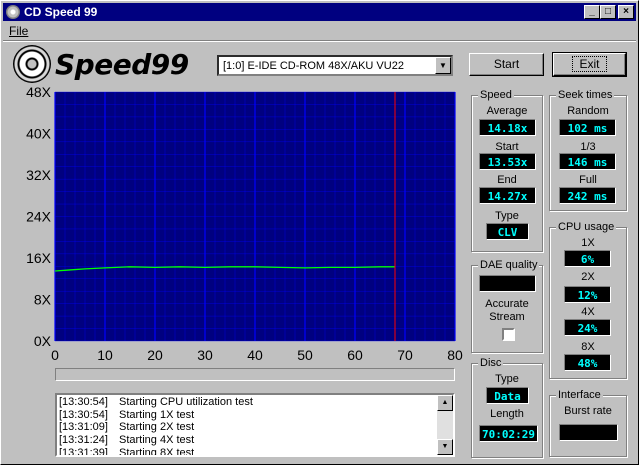 This screenshot has width=639, height=465. What do you see at coordinates (507, 127) in the screenshot?
I see `average-value: 14.18x` at bounding box center [507, 127].